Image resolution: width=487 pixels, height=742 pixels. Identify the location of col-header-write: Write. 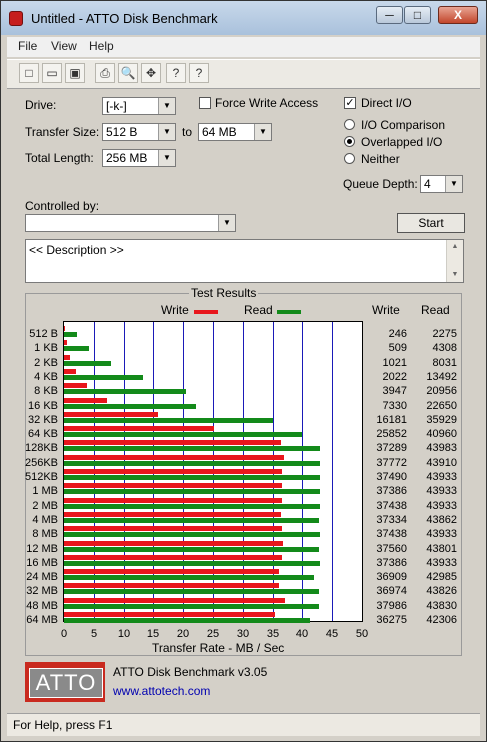
(386, 310).